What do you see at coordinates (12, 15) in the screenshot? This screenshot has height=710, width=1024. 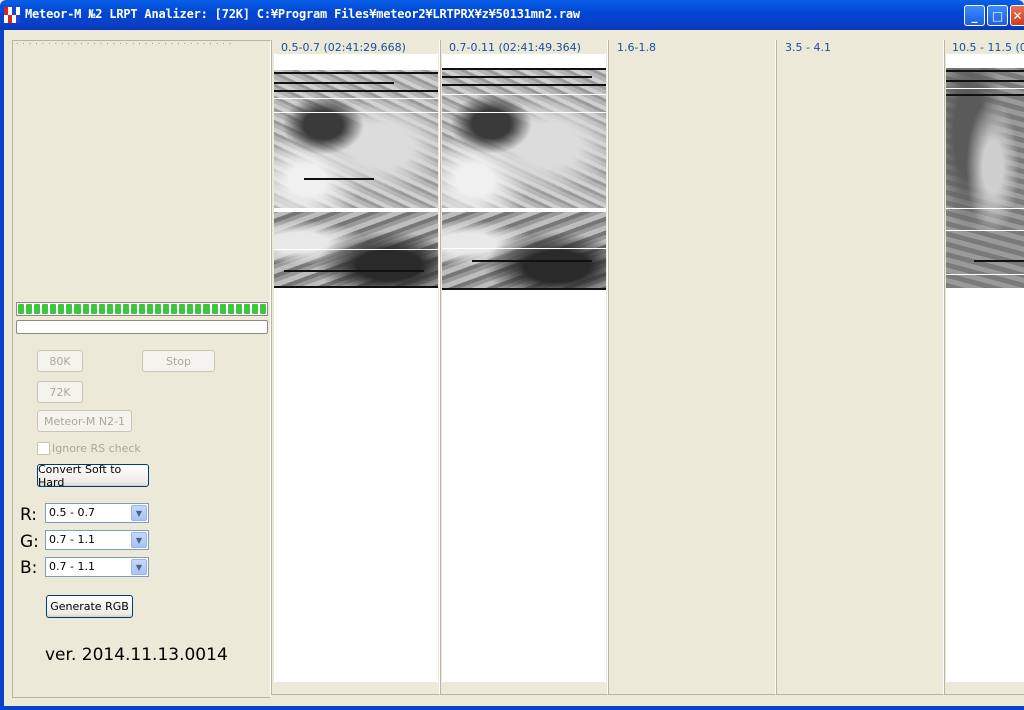 I see `app-icon` at bounding box center [12, 15].